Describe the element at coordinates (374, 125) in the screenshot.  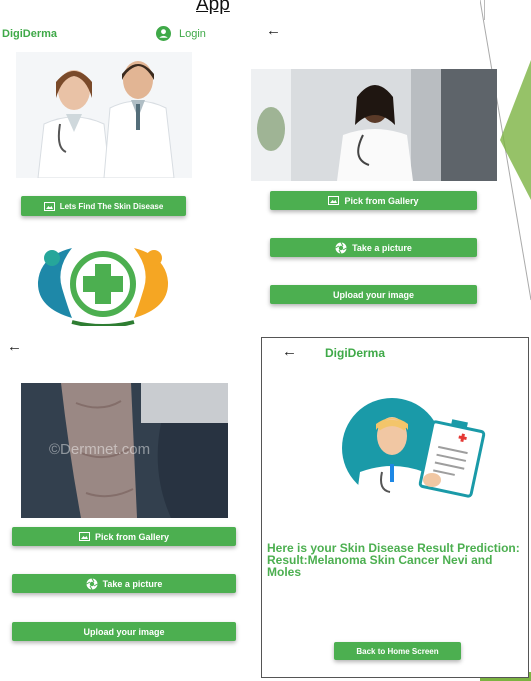
I see `doctor-photo` at that location.